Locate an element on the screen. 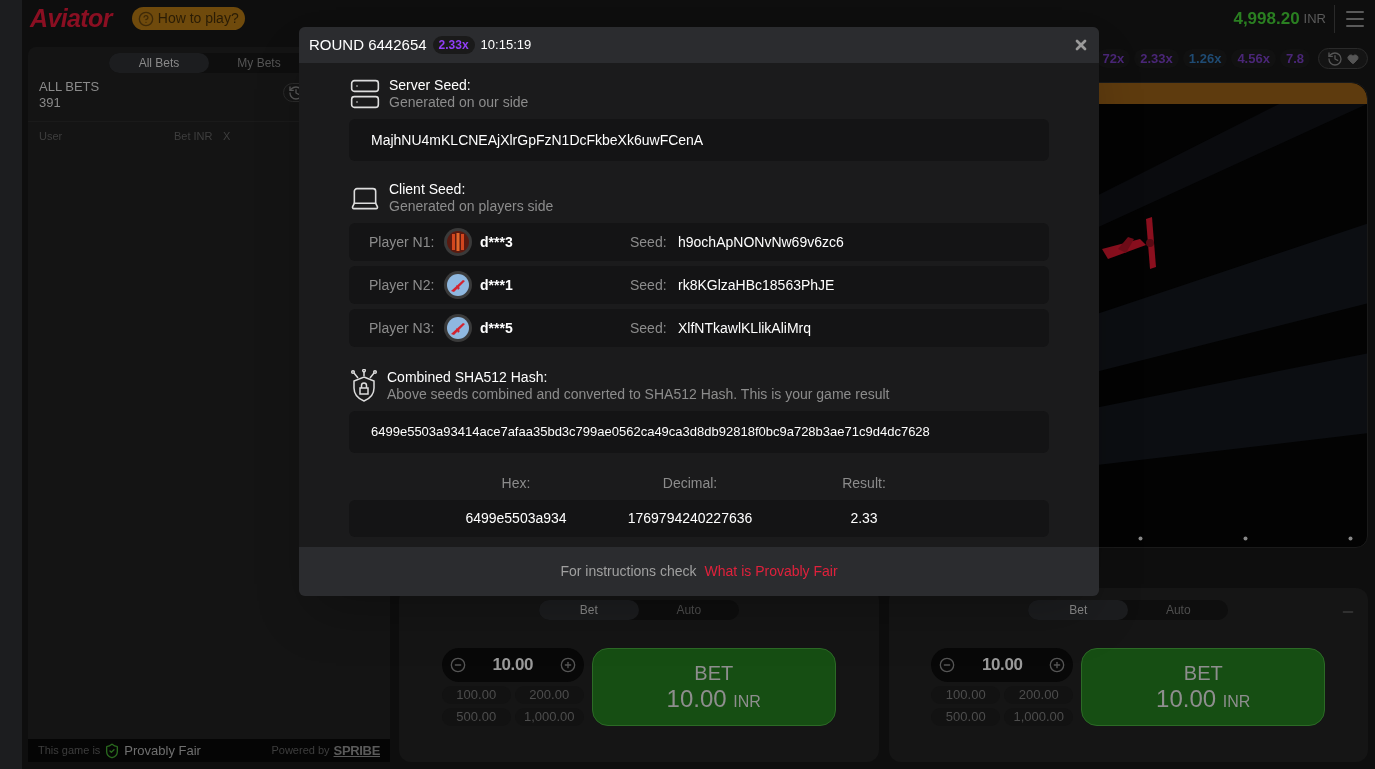 The width and height of the screenshot is (1375, 769). bets-tab: My Bets is located at coordinates (259, 63).